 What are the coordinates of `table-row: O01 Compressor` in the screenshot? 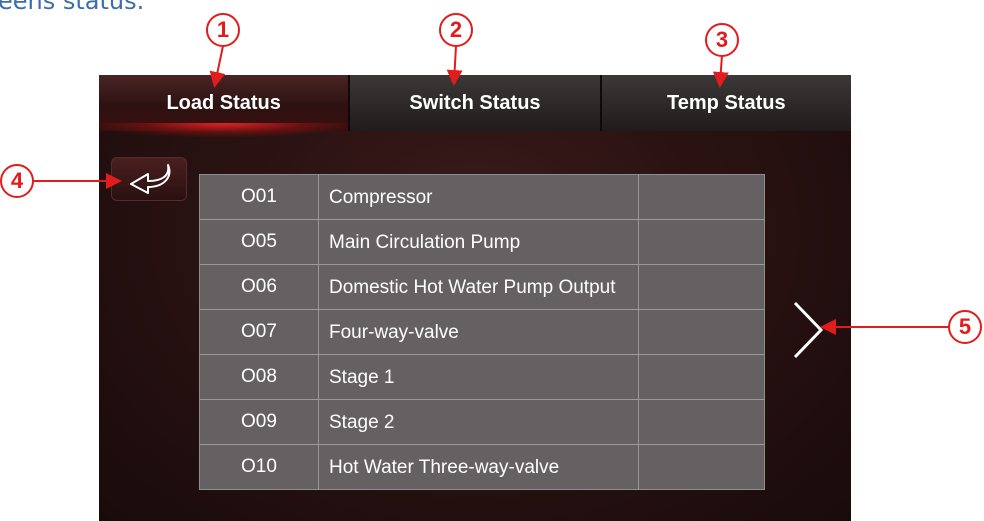 It's located at (482, 197).